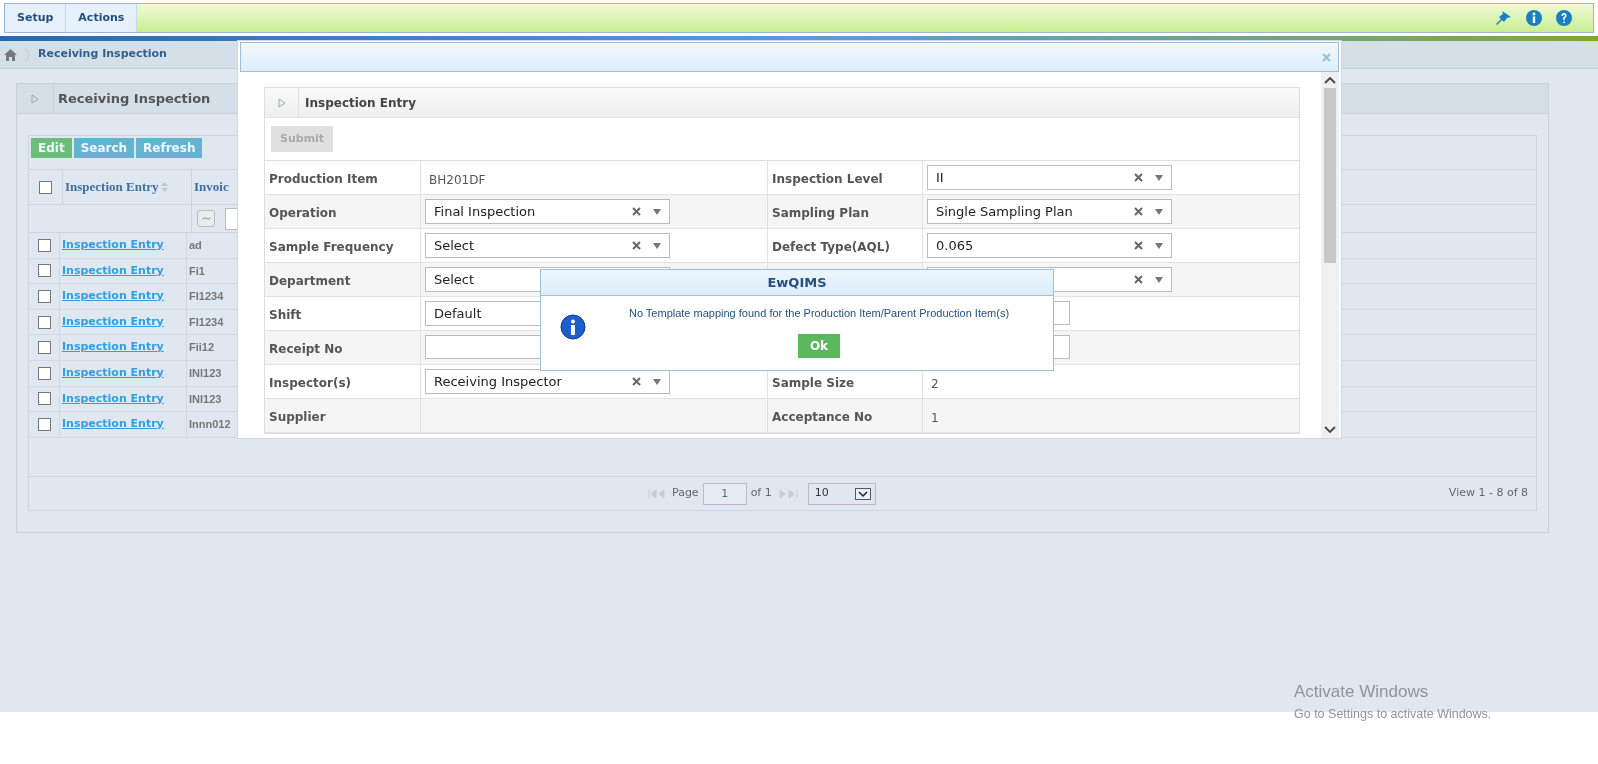 The height and width of the screenshot is (764, 1598). Describe the element at coordinates (1049, 177) in the screenshot. I see `select-field: II` at that location.